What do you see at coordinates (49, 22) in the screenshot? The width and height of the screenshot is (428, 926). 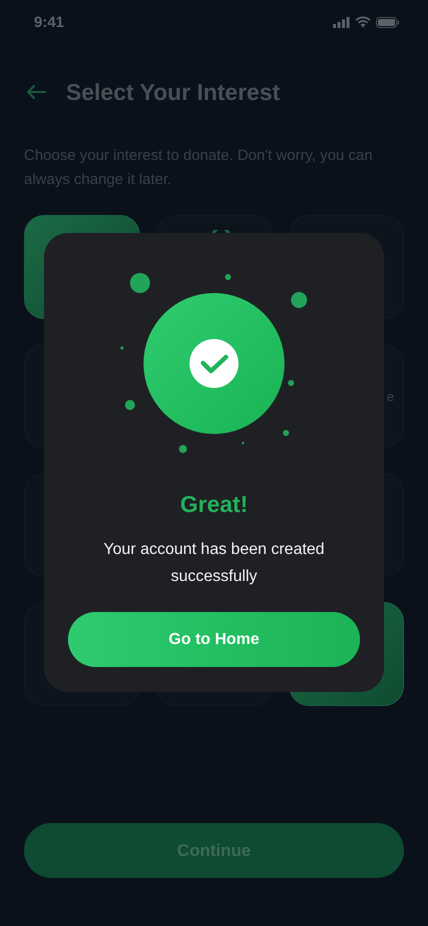 I see `status-time: 9:41` at bounding box center [49, 22].